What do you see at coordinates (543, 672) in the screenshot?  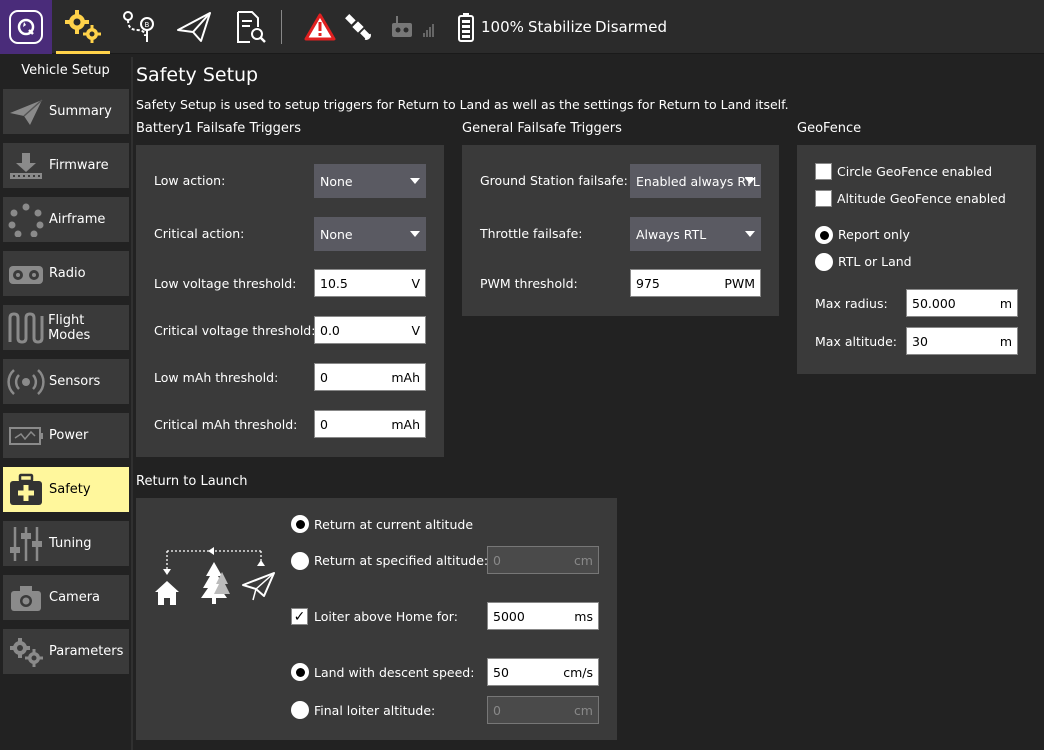 I see `land-descent-field: 50 cm/s` at bounding box center [543, 672].